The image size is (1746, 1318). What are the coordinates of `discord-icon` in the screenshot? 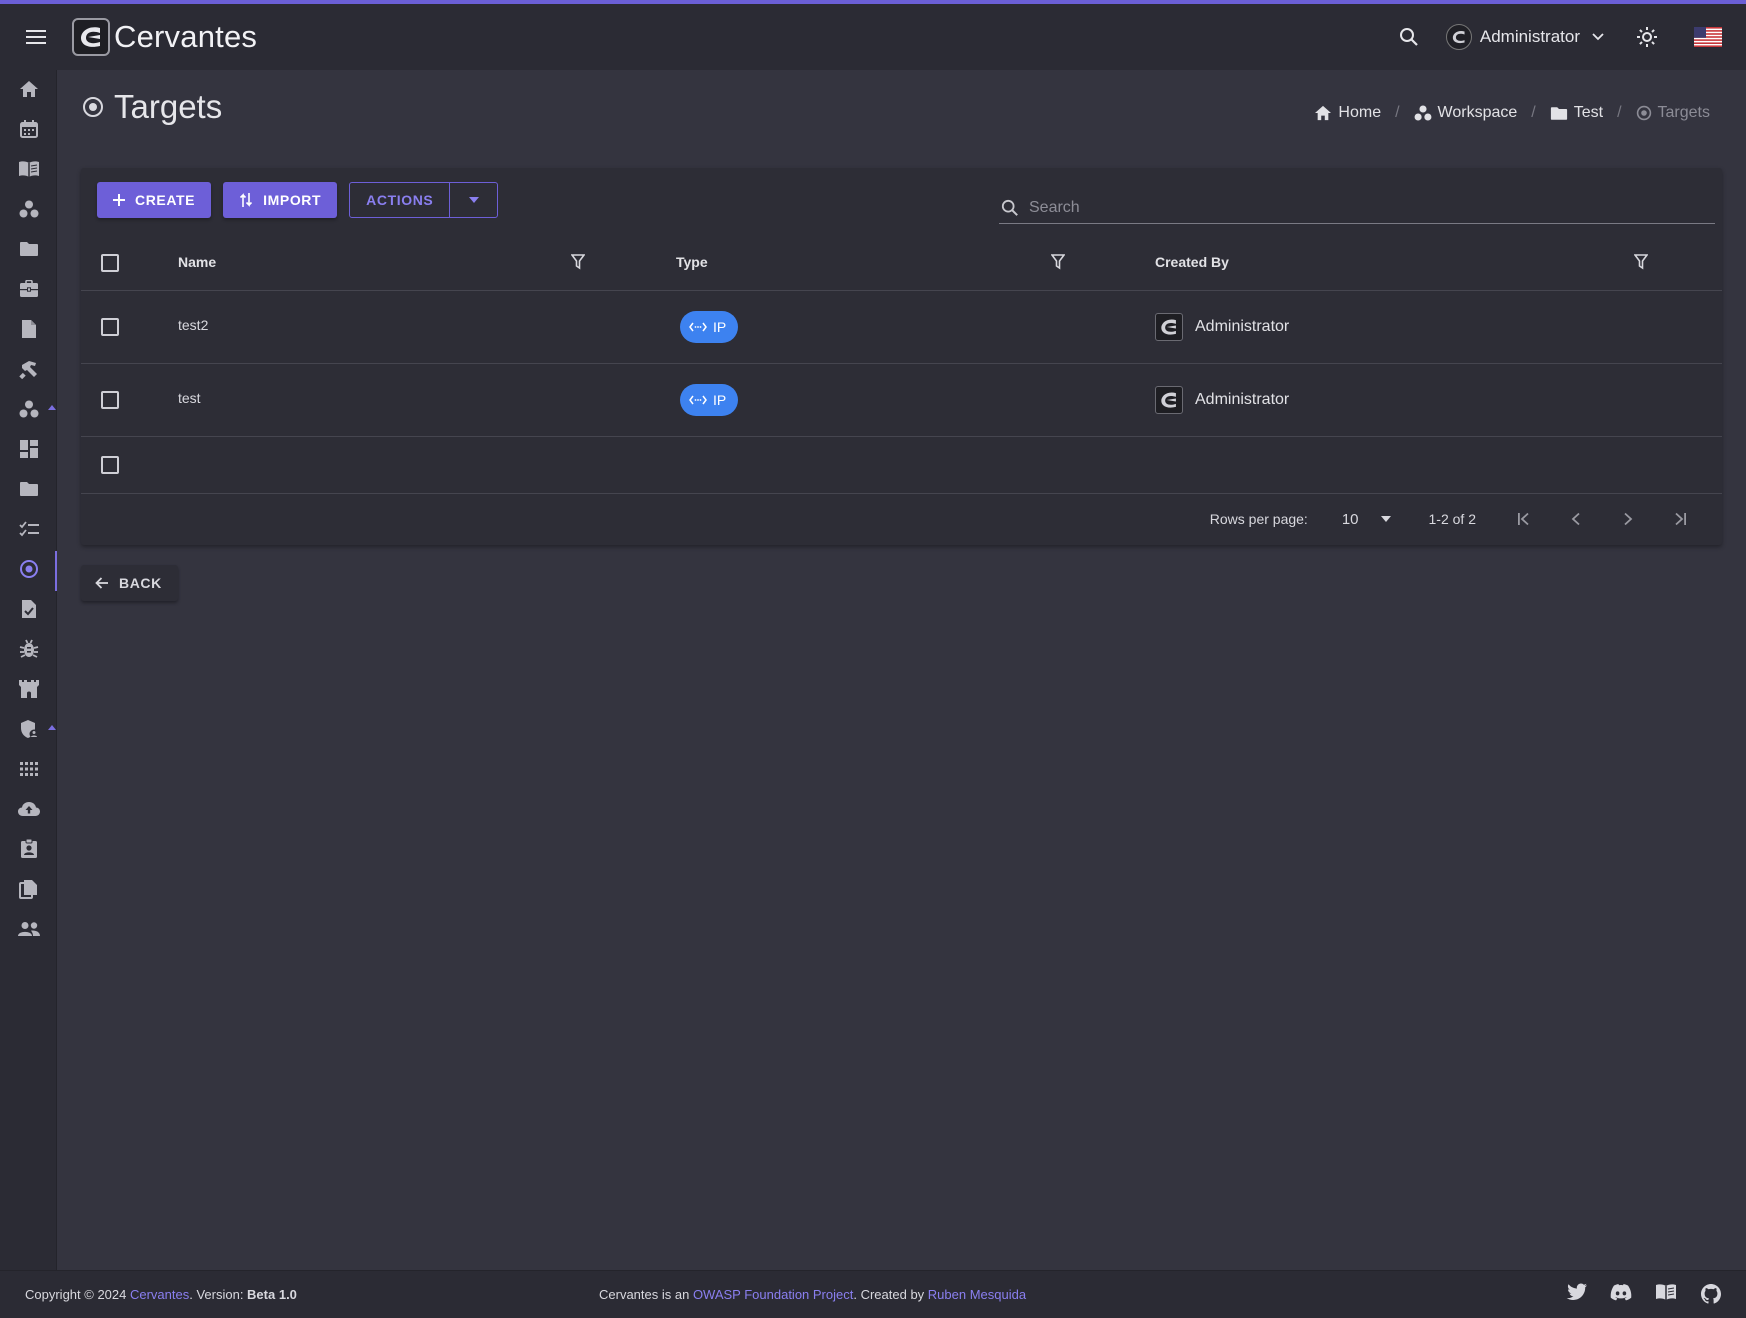 It's located at (1621, 1294).